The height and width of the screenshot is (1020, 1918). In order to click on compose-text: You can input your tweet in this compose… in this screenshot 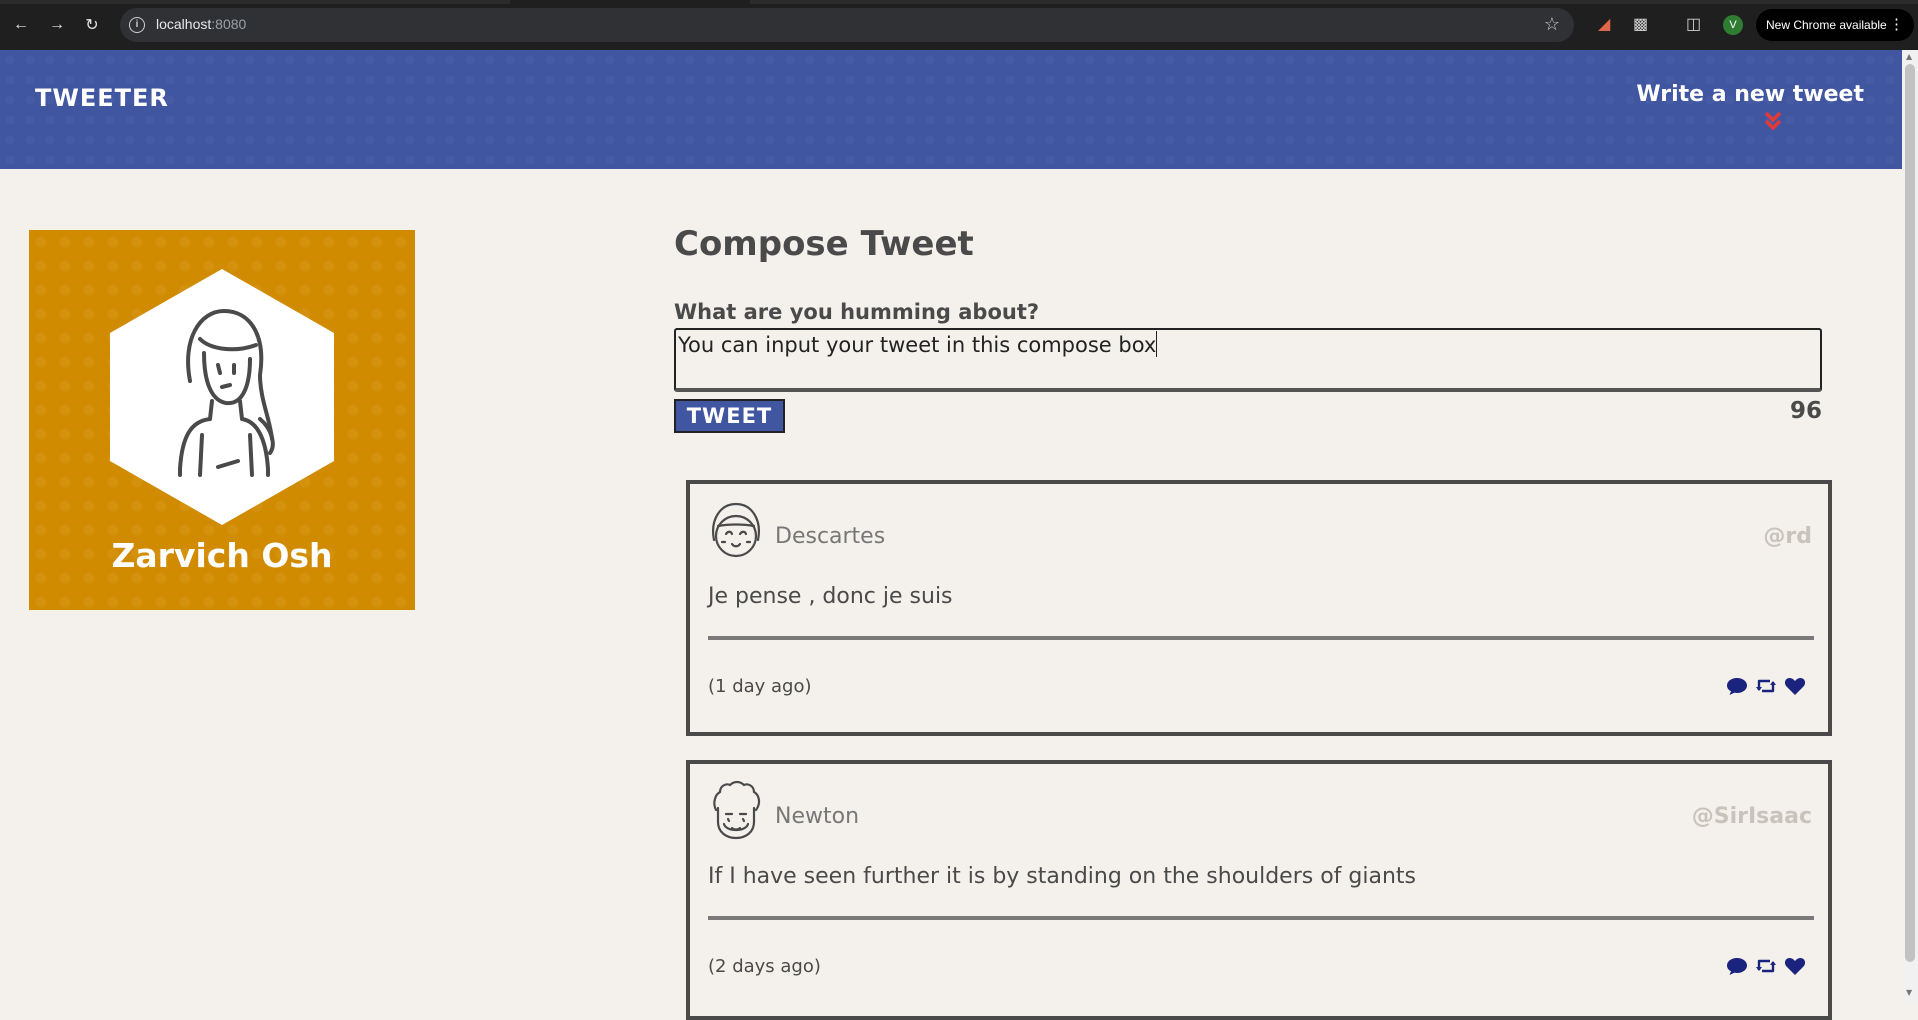, I will do `click(917, 345)`.